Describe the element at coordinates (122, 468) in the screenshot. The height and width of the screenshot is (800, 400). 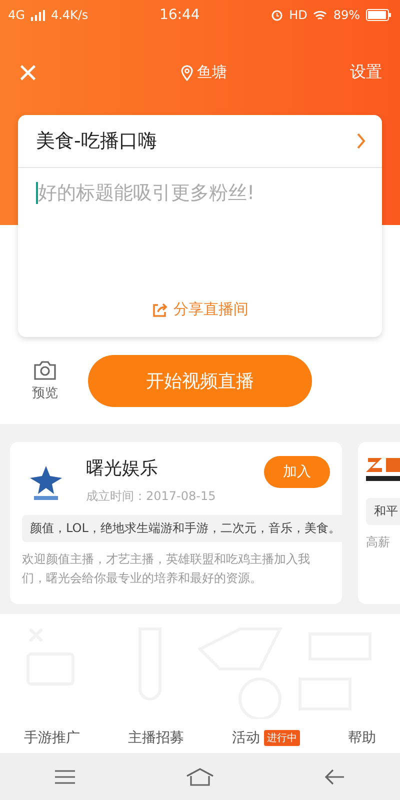
I see `guild-name: 曙光娱乐` at that location.